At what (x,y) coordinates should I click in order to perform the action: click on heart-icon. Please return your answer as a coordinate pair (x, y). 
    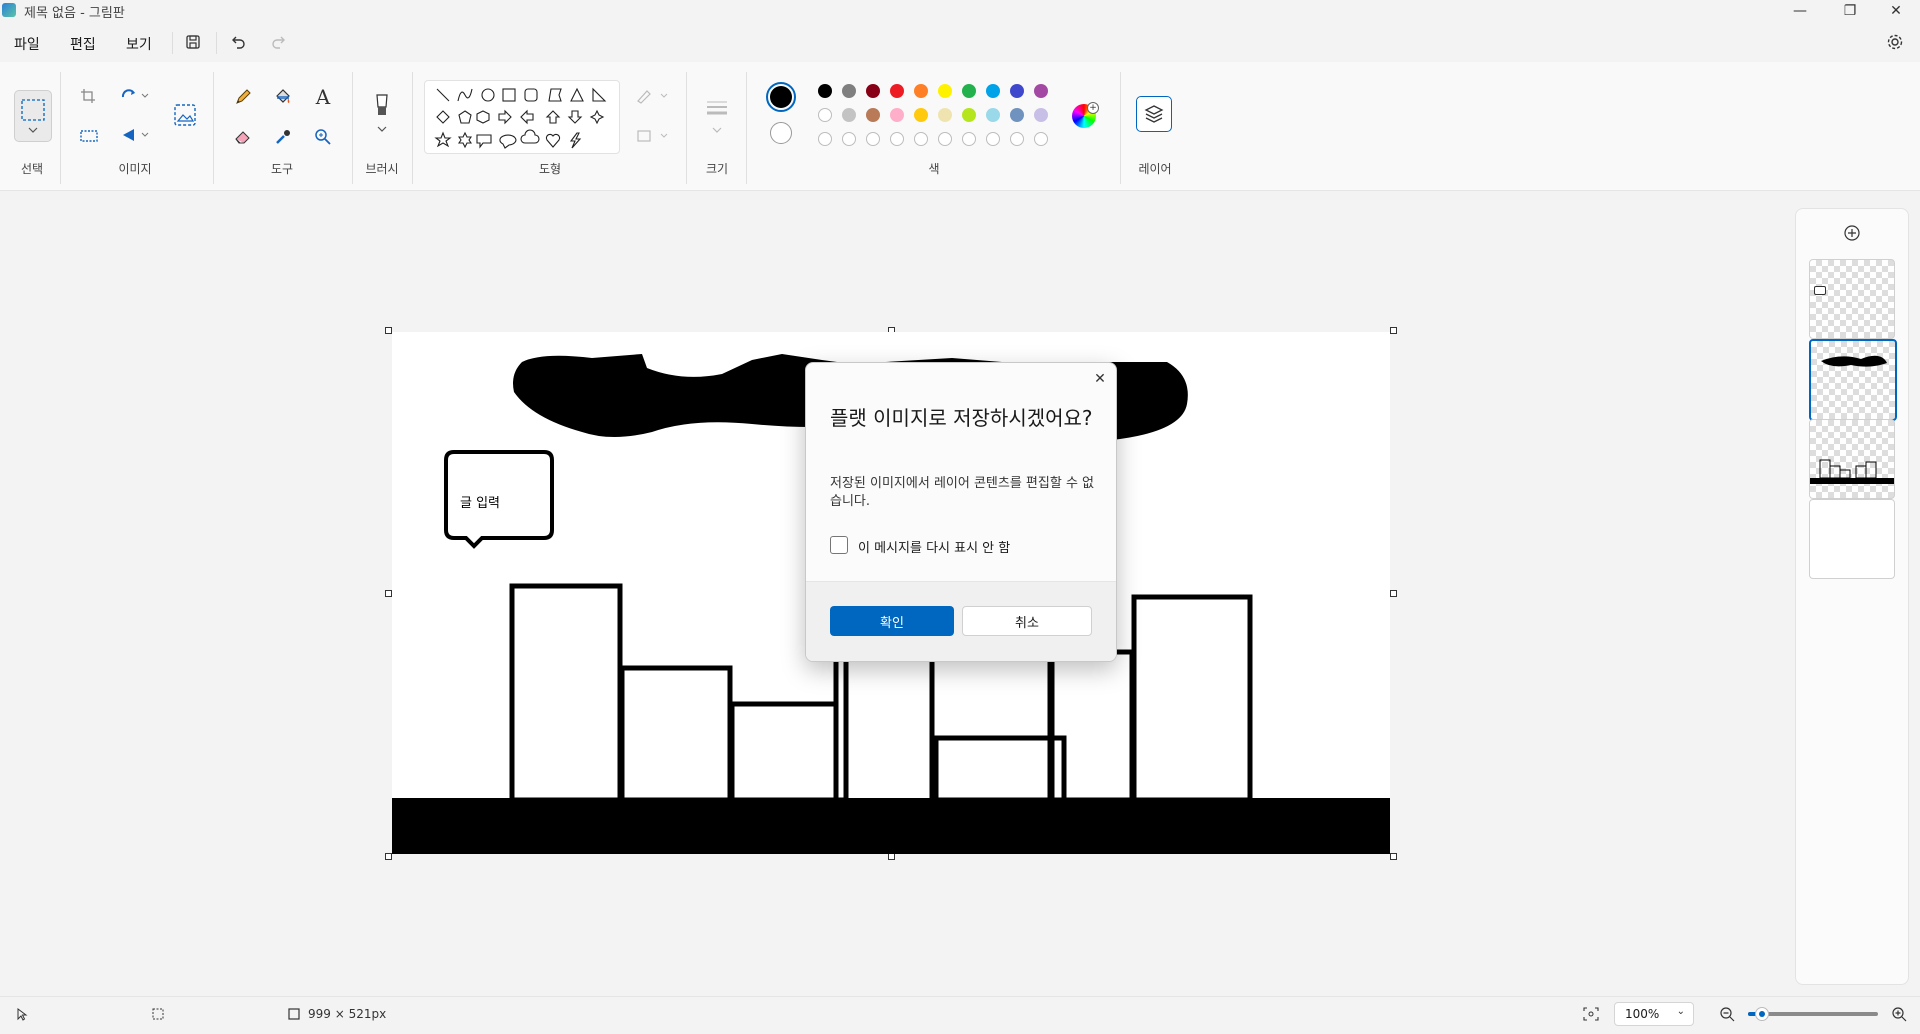
    Looking at the image, I should click on (553, 140).